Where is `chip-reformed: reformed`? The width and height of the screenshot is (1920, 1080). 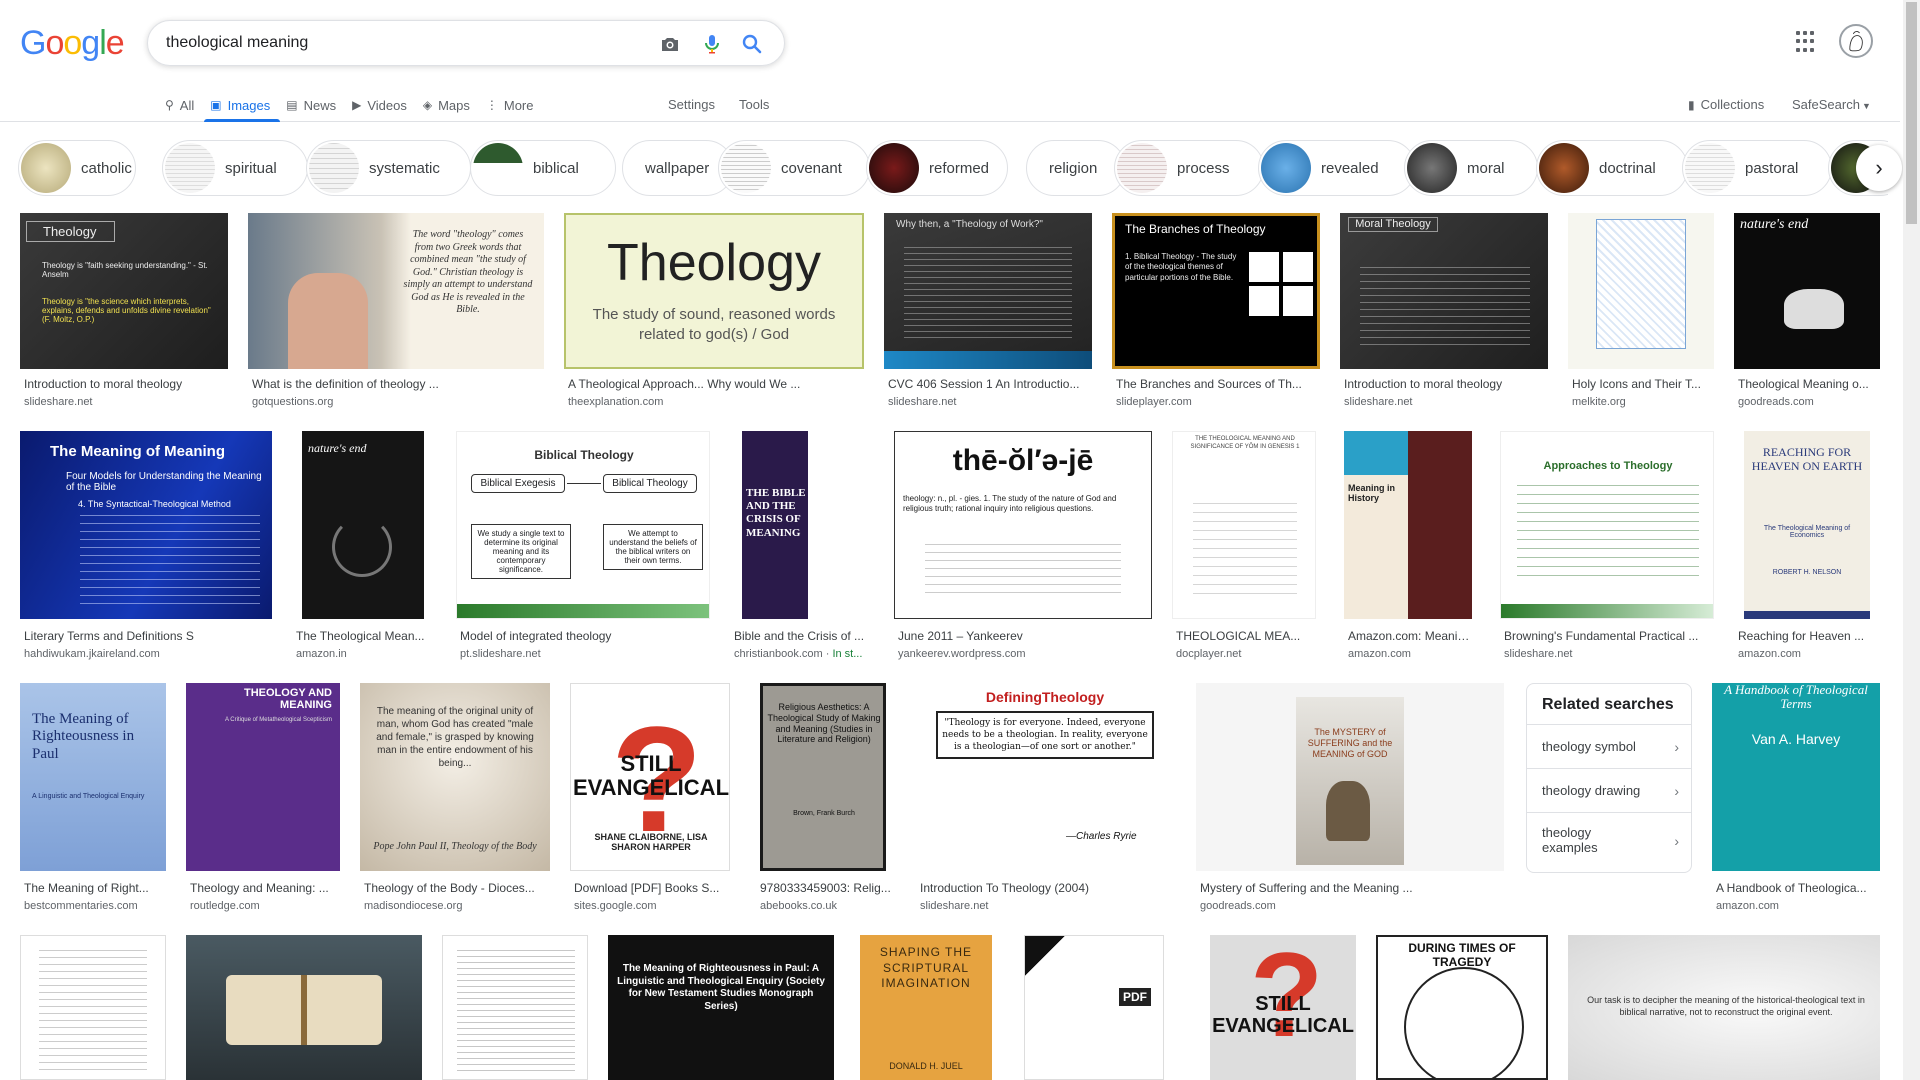 chip-reformed: reformed is located at coordinates (937, 168).